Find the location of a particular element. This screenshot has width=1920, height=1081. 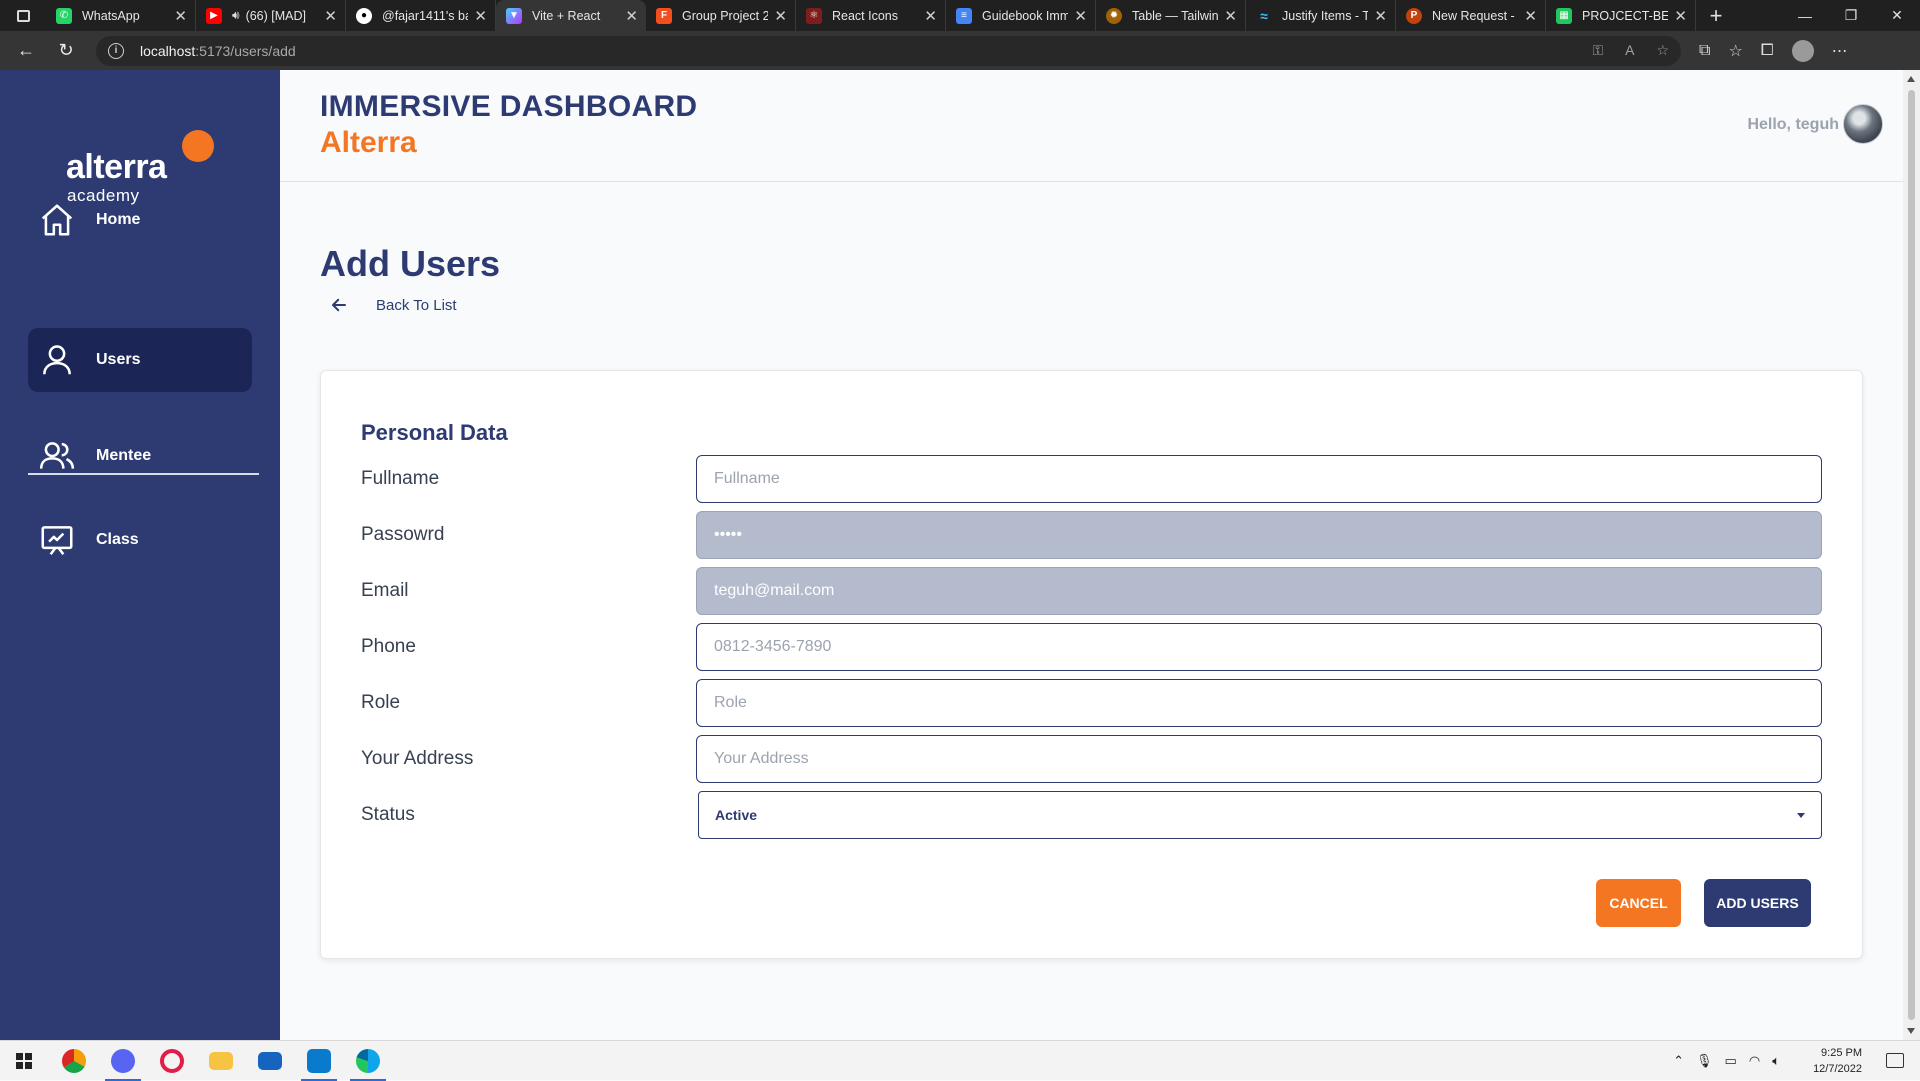

back-to-list-link: Back To List is located at coordinates (393, 305).